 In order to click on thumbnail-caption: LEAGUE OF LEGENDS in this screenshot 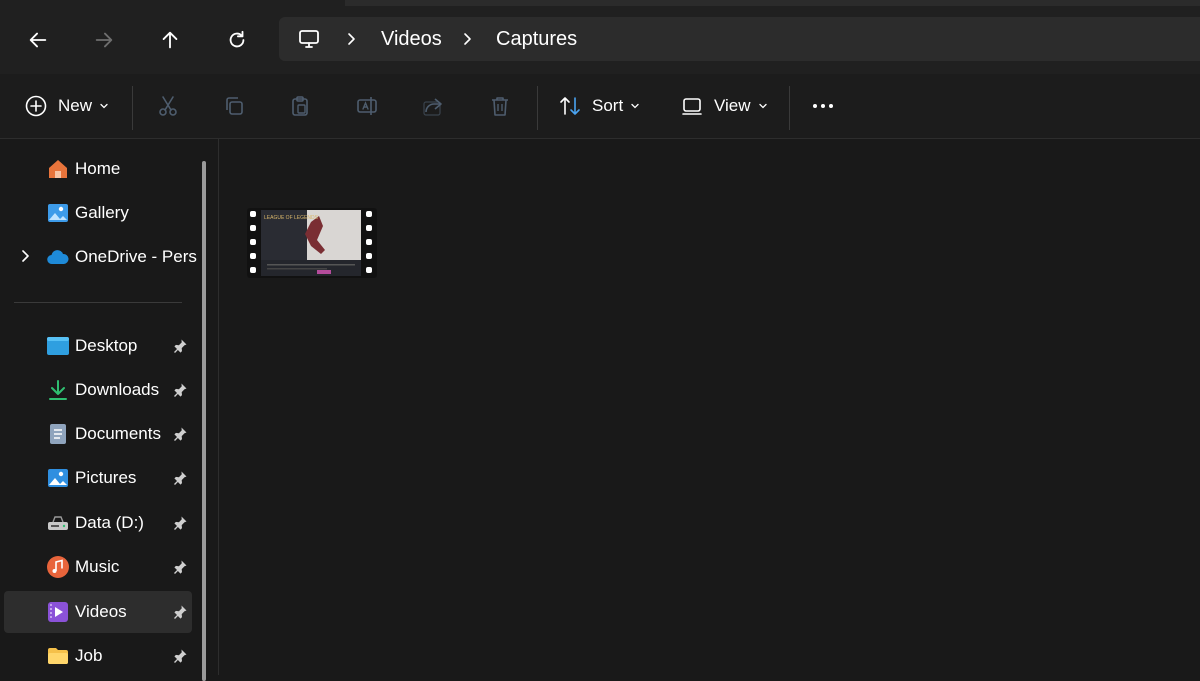, I will do `click(291, 218)`.